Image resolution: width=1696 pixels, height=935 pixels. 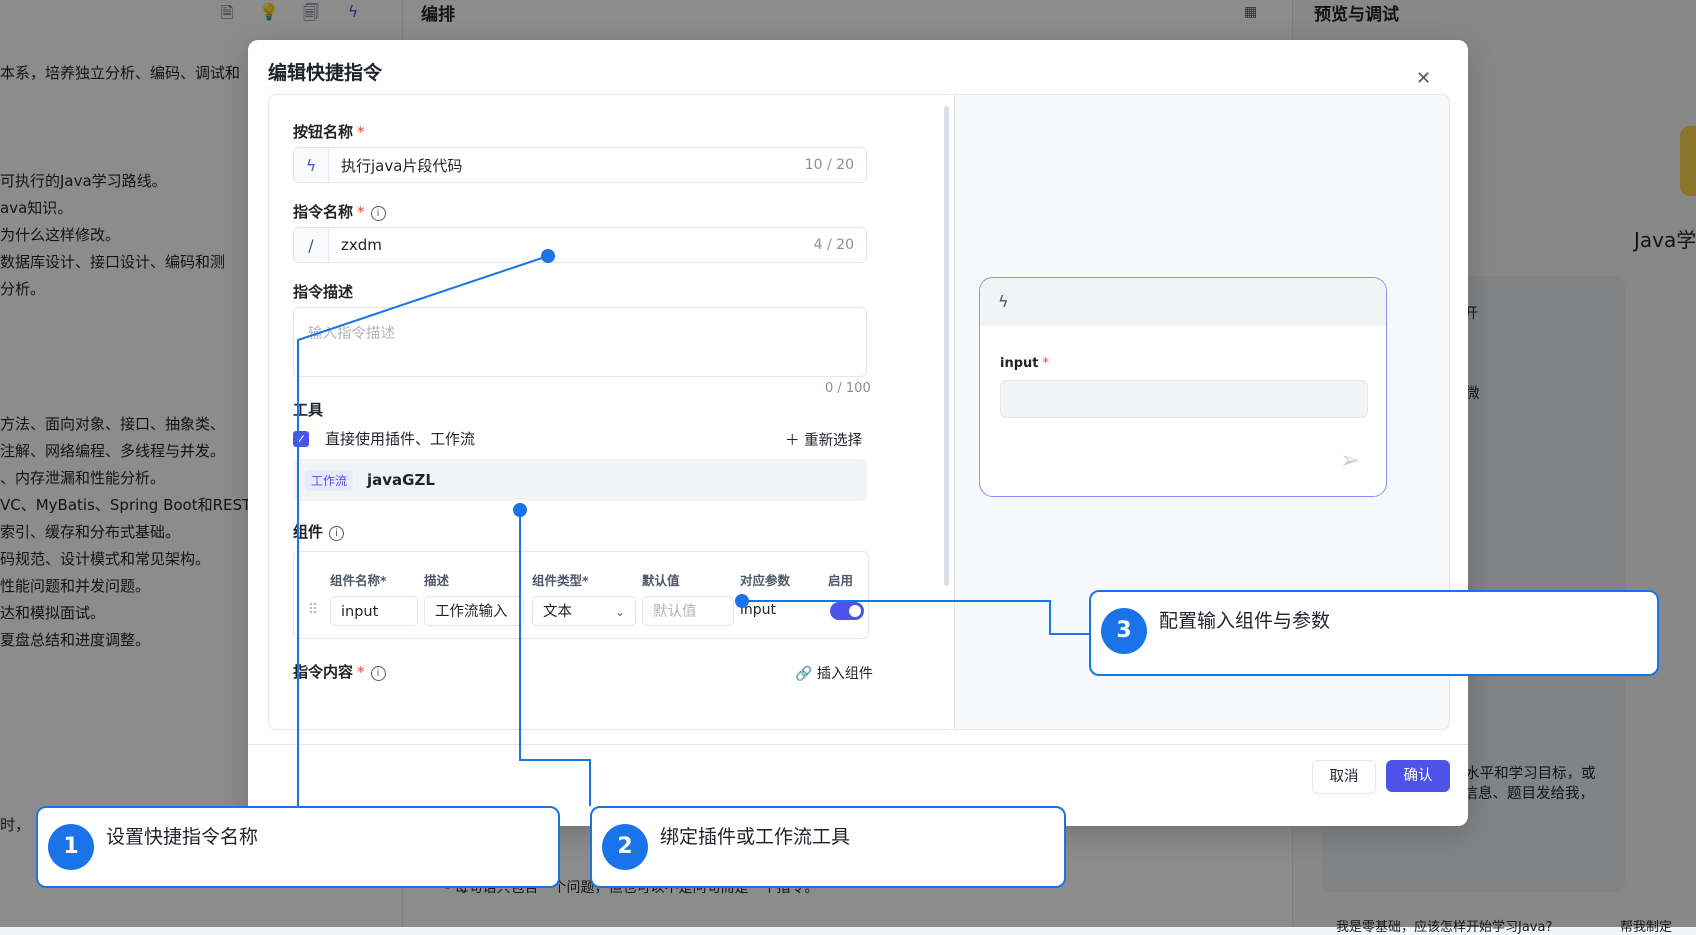 What do you see at coordinates (795, 441) in the screenshot?
I see `plus-icon: ＋` at bounding box center [795, 441].